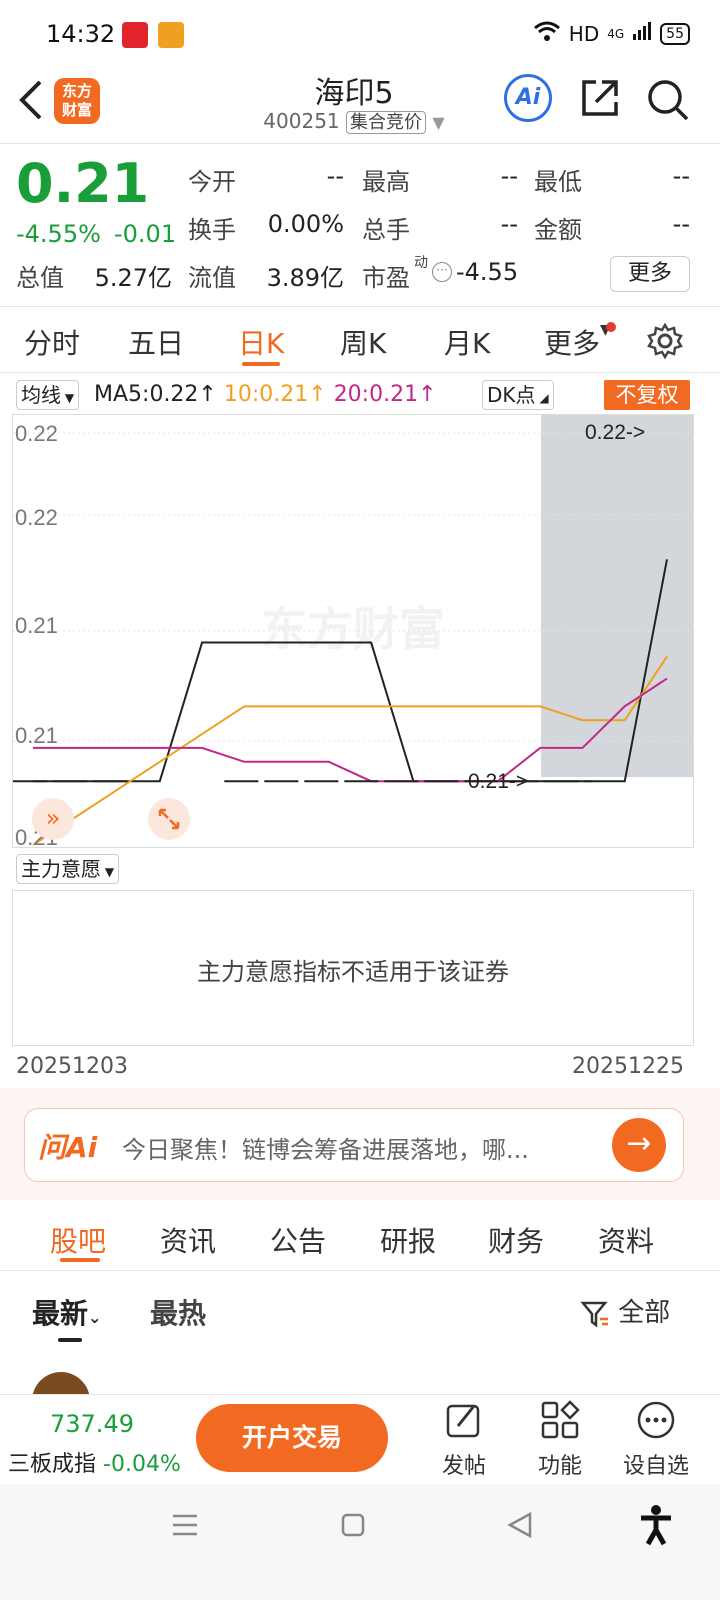 The image size is (720, 1600). Describe the element at coordinates (353, 972) in the screenshot. I see `indicator-message: 主力意愿指标不适用于该证券` at that location.